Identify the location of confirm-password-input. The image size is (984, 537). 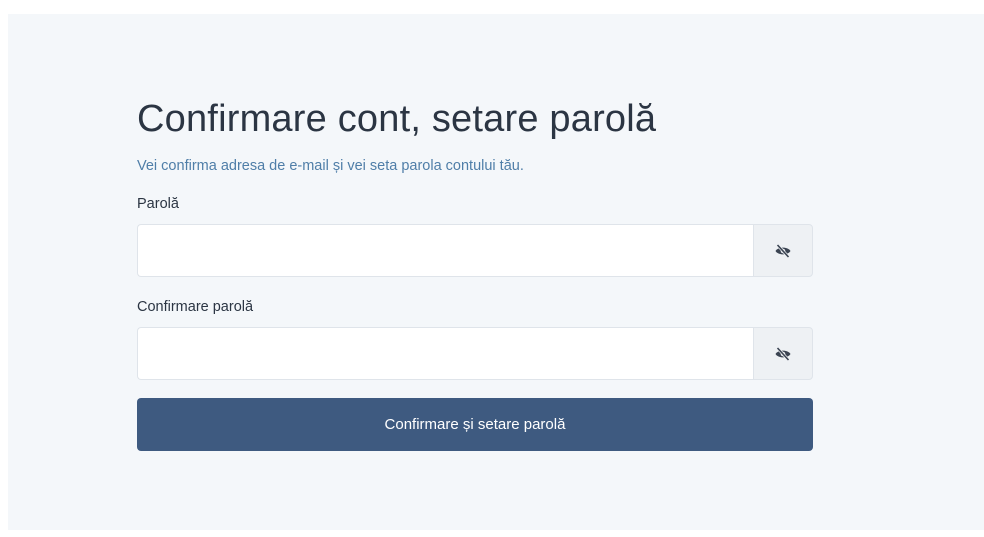
(445, 353).